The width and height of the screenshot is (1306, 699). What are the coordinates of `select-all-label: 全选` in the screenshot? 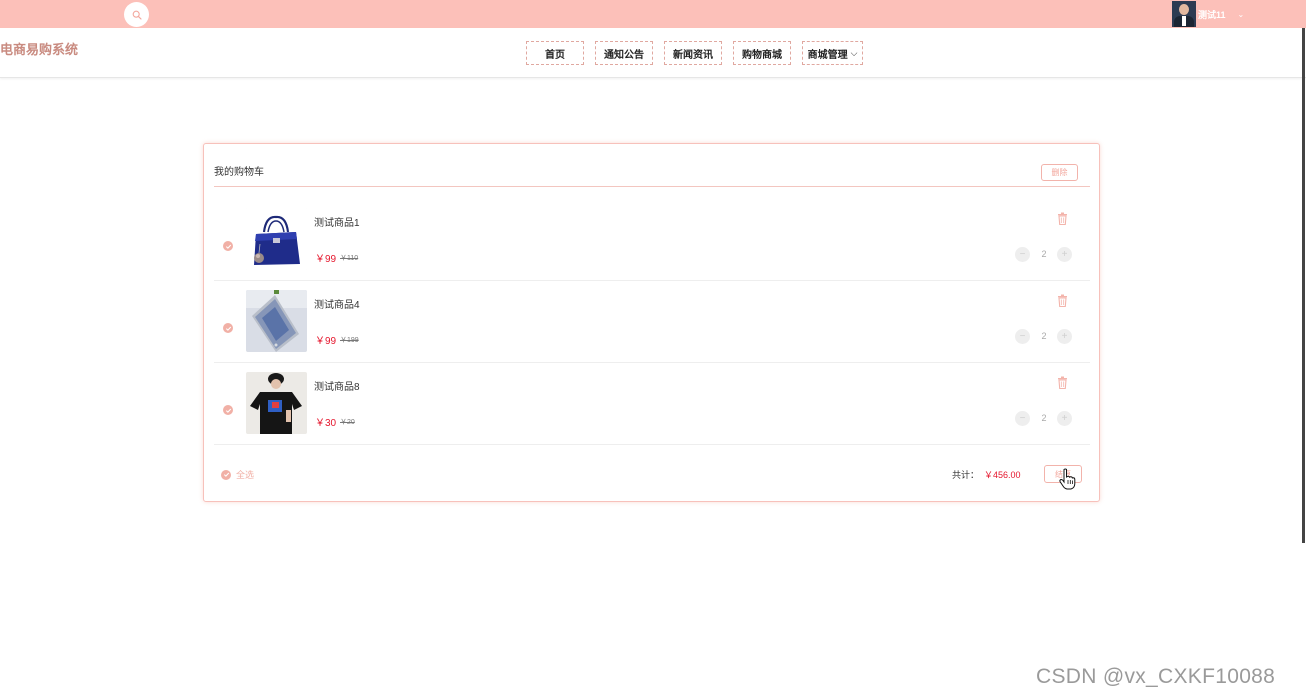 It's located at (245, 475).